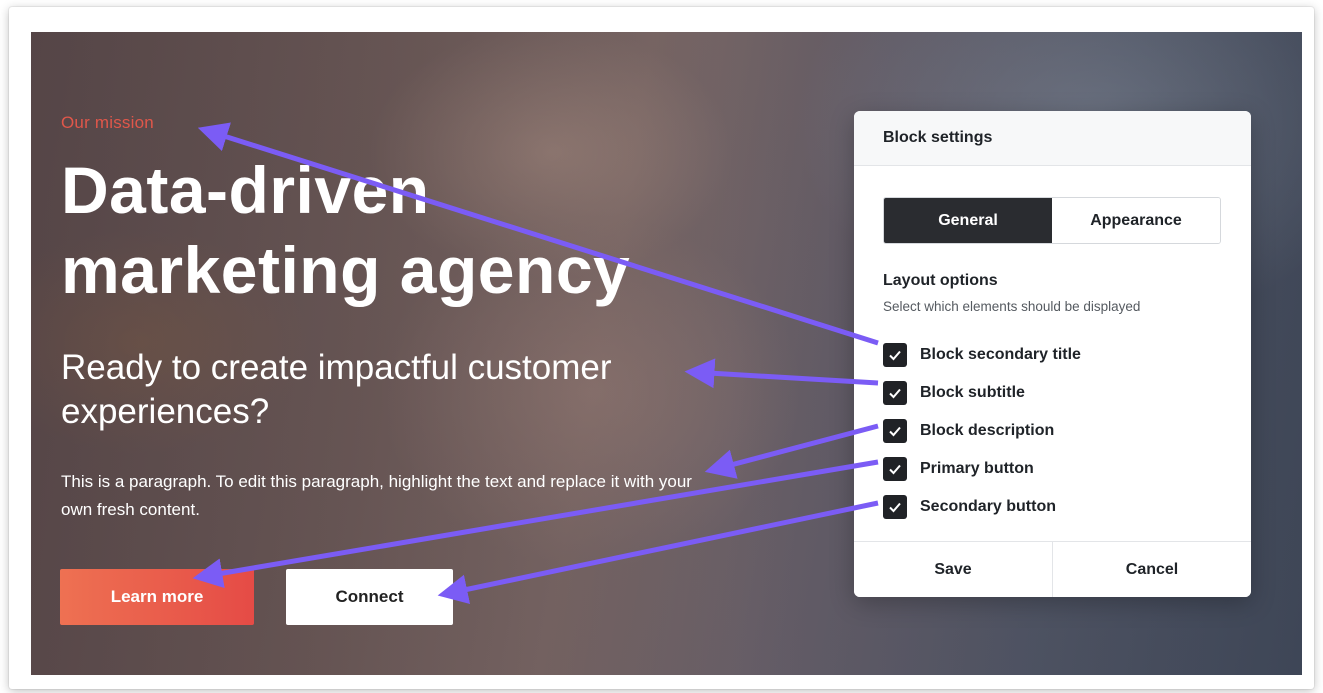  What do you see at coordinates (953, 569) in the screenshot?
I see `save-button: Save` at bounding box center [953, 569].